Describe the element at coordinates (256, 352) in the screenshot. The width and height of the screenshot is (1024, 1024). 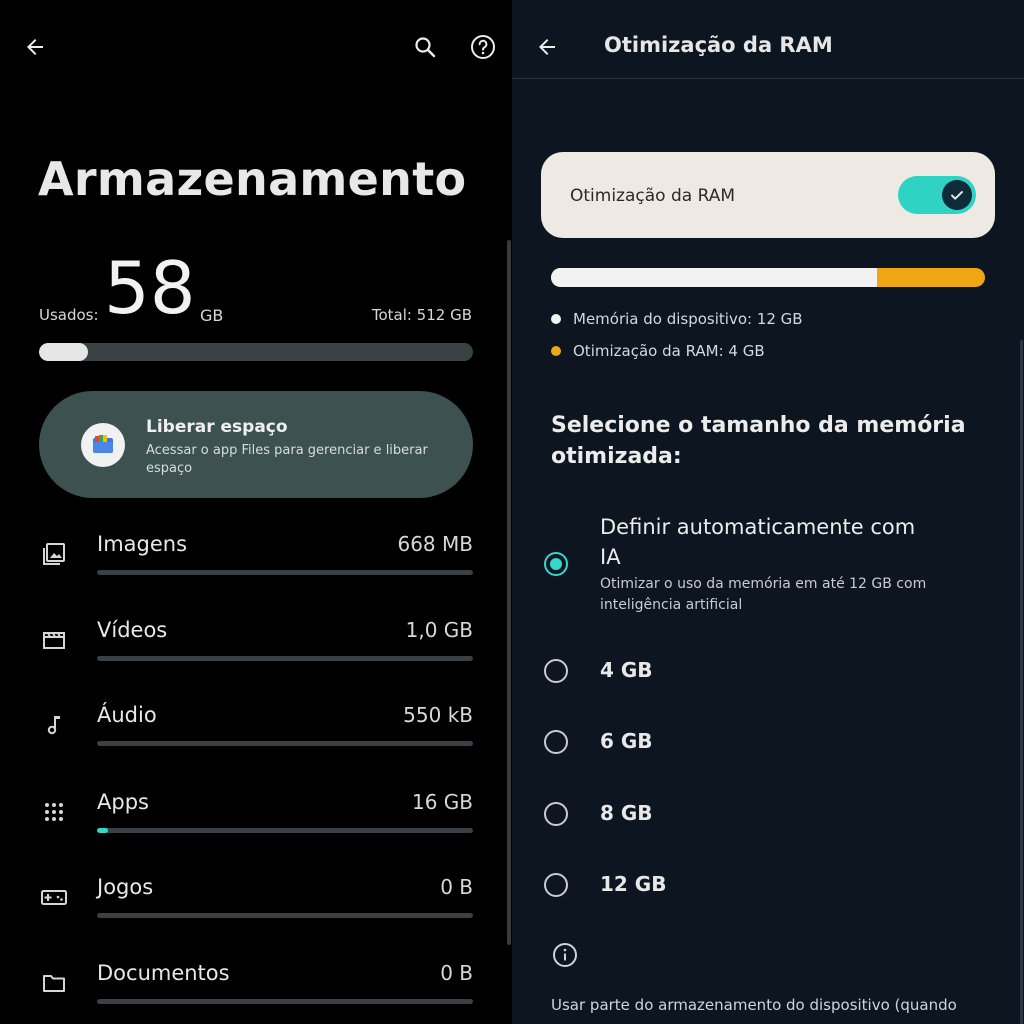
I see `storage-usage-bar` at that location.